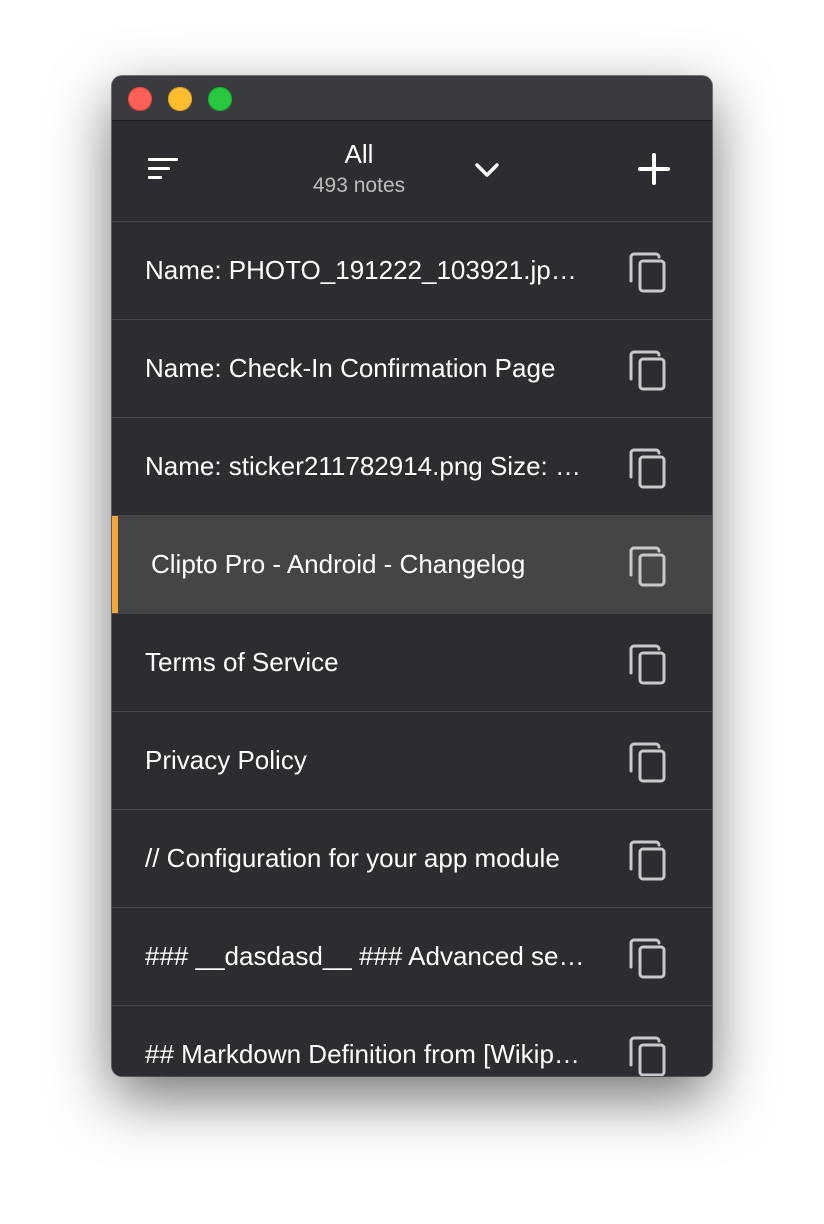 The width and height of the screenshot is (824, 1224). I want to click on note-title: Terms of Service, so click(242, 662).